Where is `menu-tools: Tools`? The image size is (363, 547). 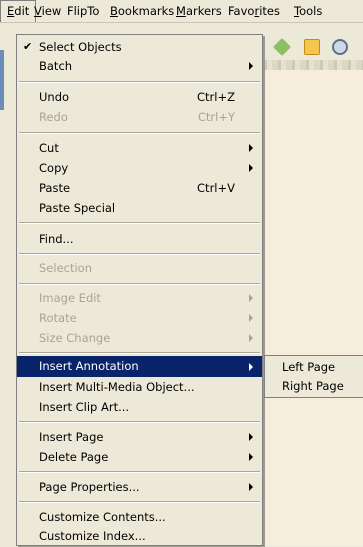
menu-tools: Tools is located at coordinates (308, 11).